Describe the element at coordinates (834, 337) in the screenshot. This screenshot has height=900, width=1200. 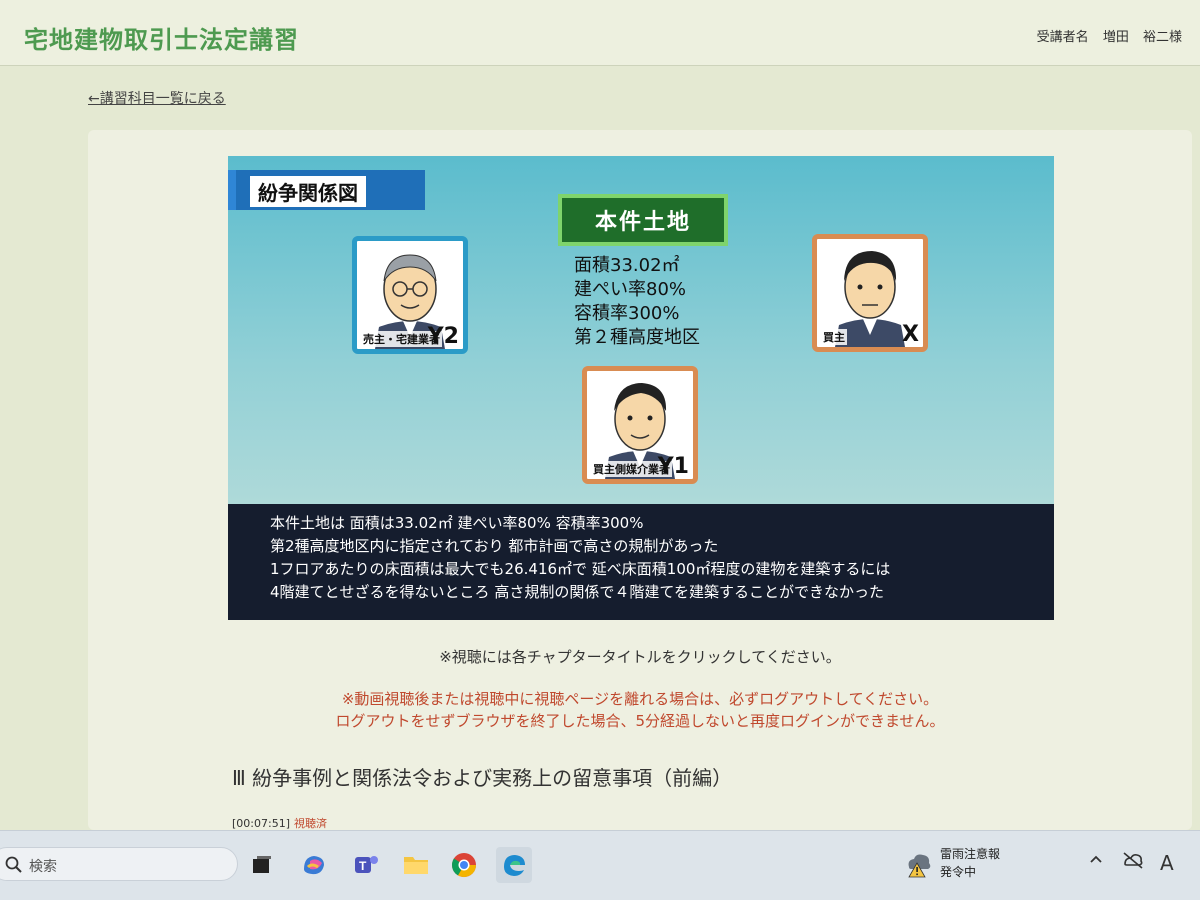
I see `person-x-caption: 買主` at that location.